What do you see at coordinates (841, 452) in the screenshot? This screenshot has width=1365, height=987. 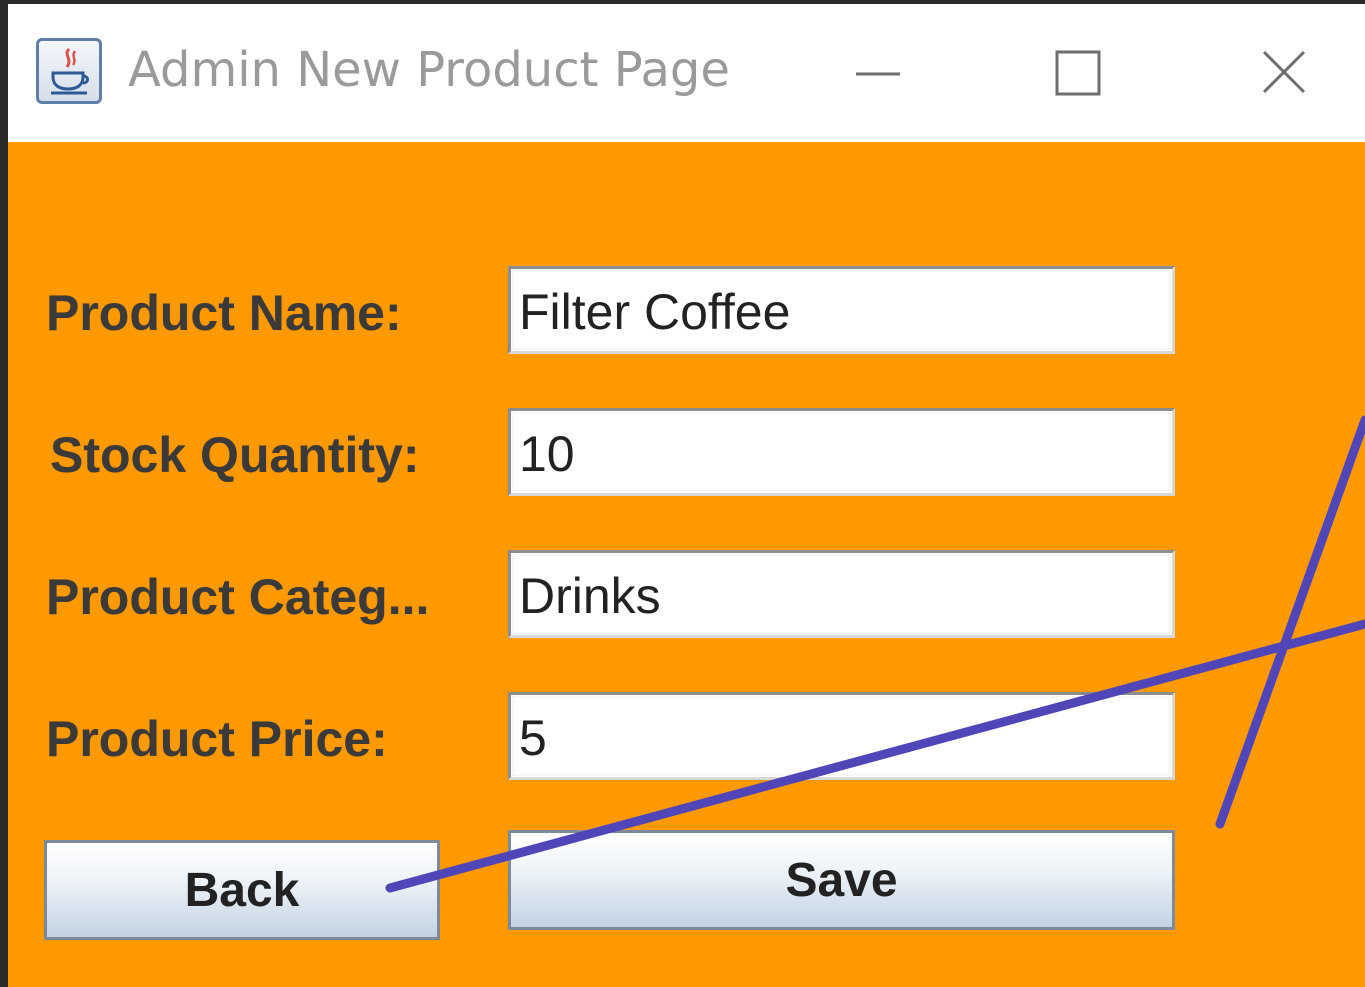 I see `stock-quantity-field: 10` at bounding box center [841, 452].